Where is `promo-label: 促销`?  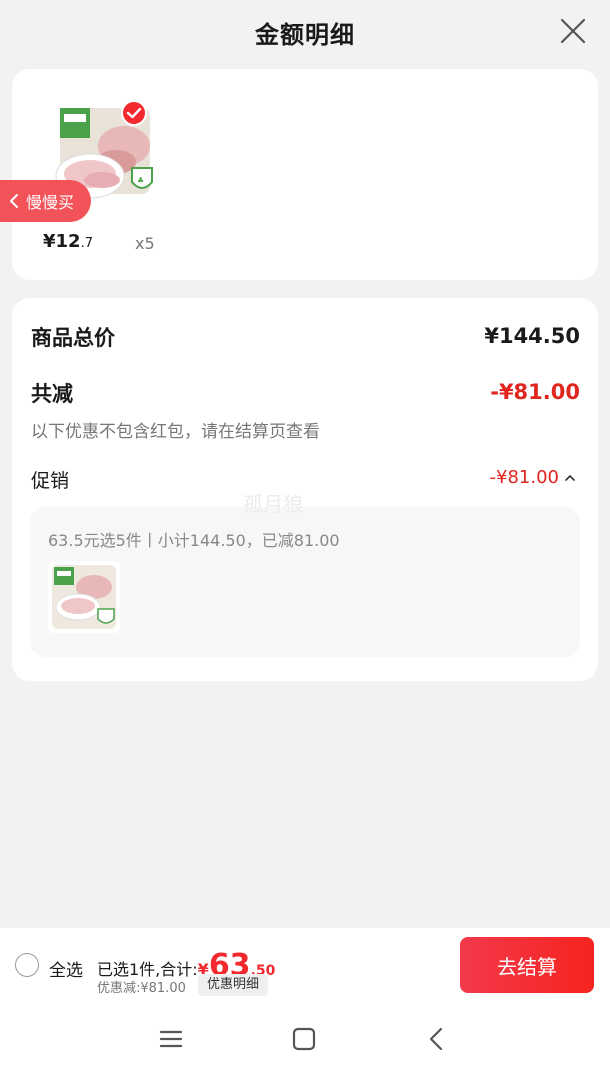
promo-label: 促销 is located at coordinates (50, 481).